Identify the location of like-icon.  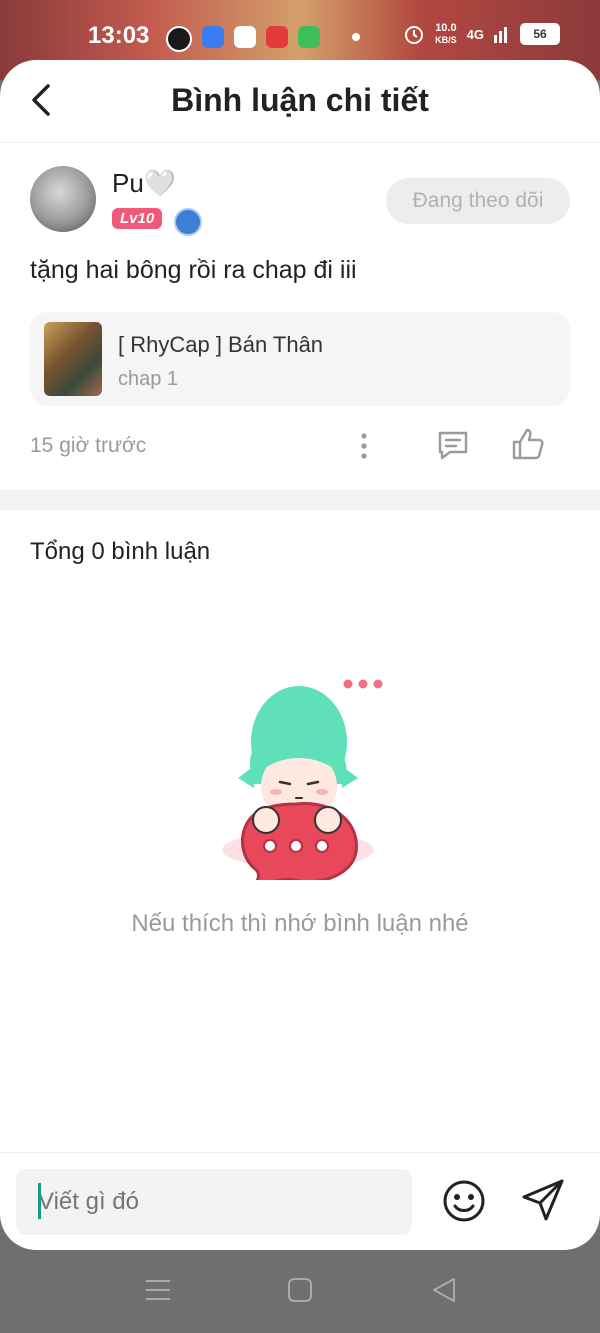
(528, 444).